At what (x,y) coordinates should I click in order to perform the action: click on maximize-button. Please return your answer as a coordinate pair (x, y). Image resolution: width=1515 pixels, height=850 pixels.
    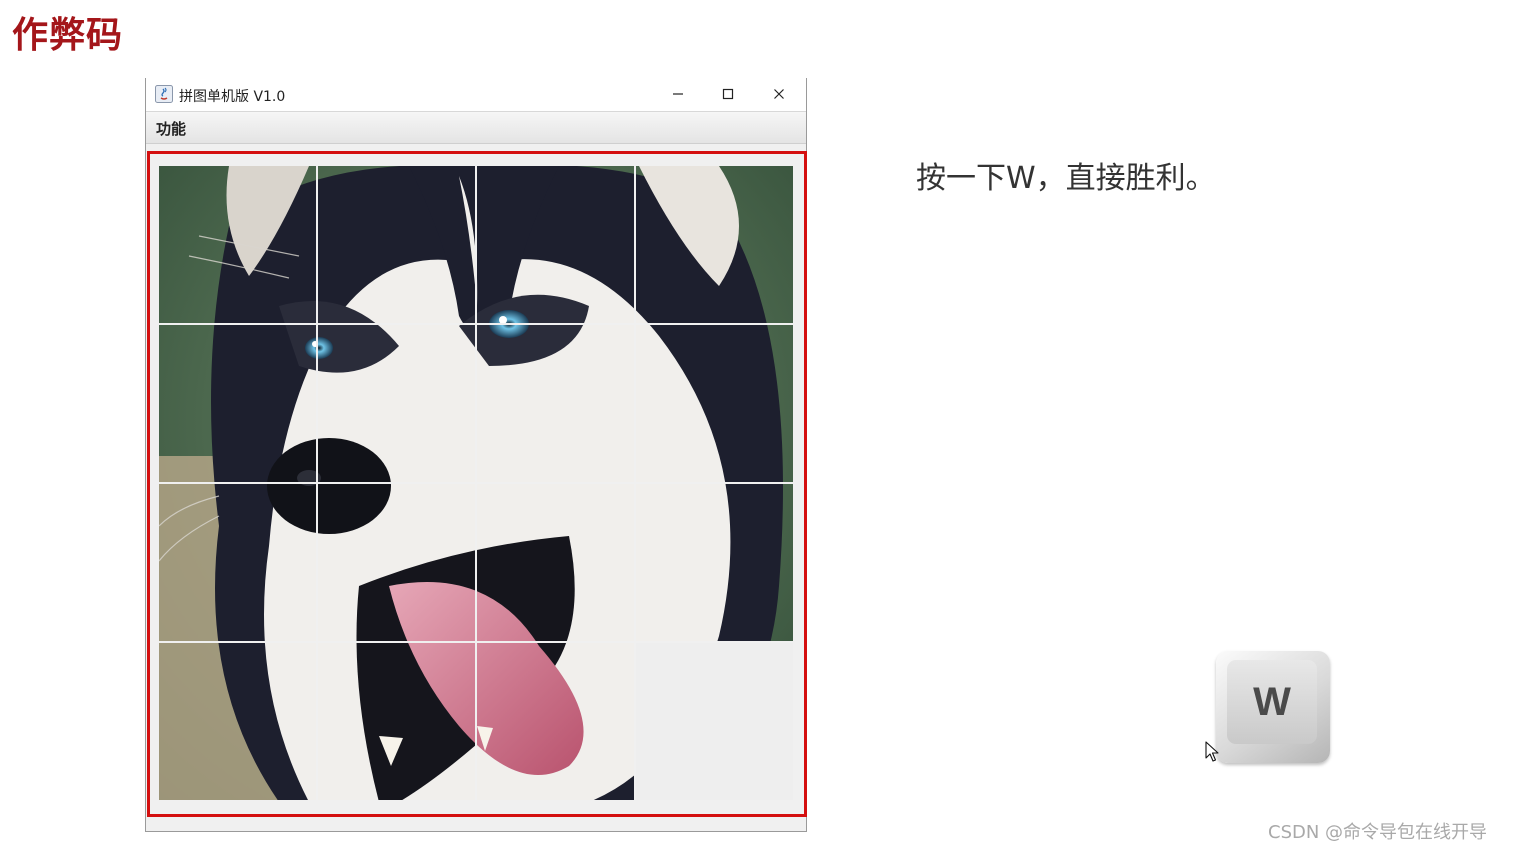
    Looking at the image, I should click on (728, 94).